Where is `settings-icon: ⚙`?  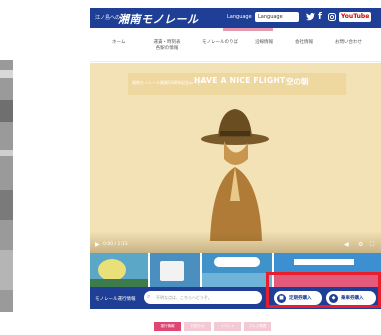
settings-icon: ⚙ is located at coordinates (360, 244).